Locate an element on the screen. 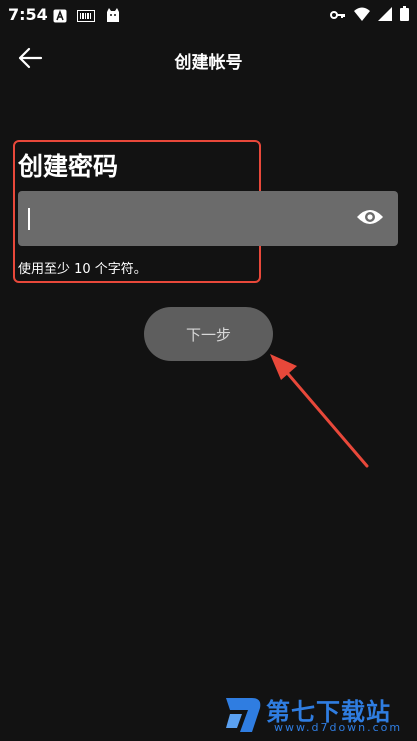 Image resolution: width=417 pixels, height=741 pixels. password-field is located at coordinates (208, 219).